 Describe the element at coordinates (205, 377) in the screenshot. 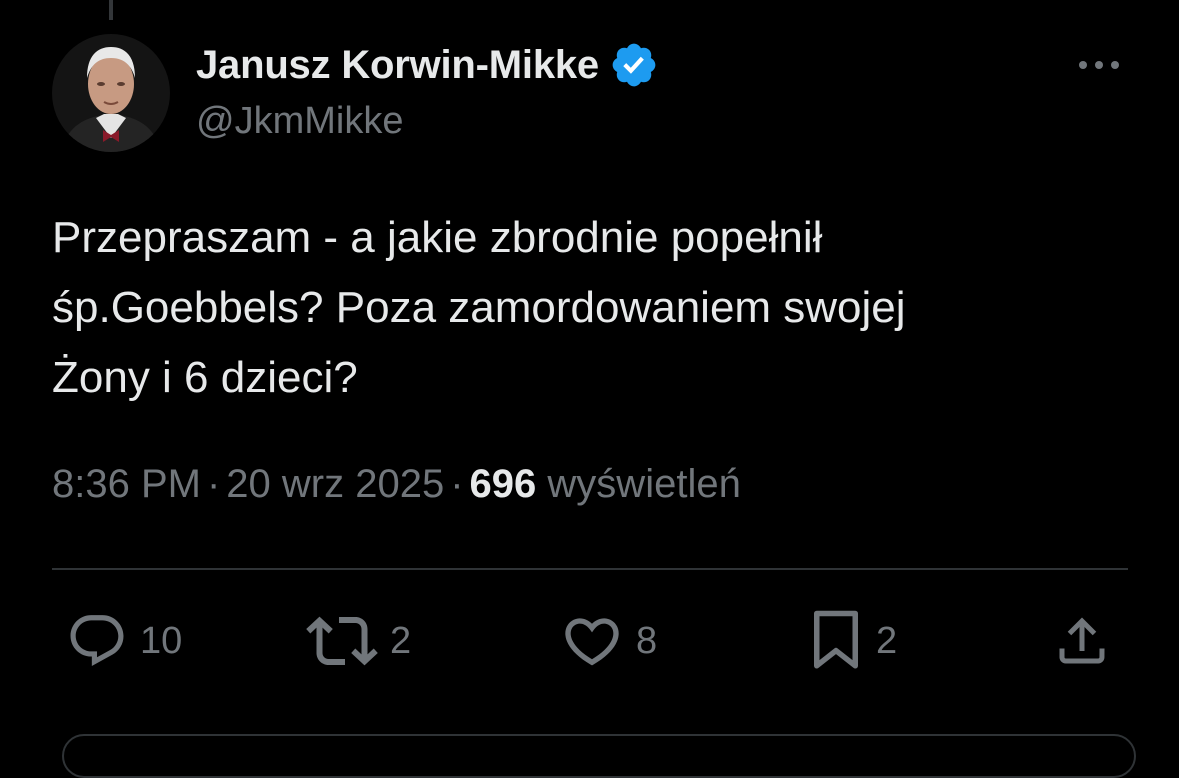

I see `tweet-text-line: Żony i 6 dzieci?` at that location.